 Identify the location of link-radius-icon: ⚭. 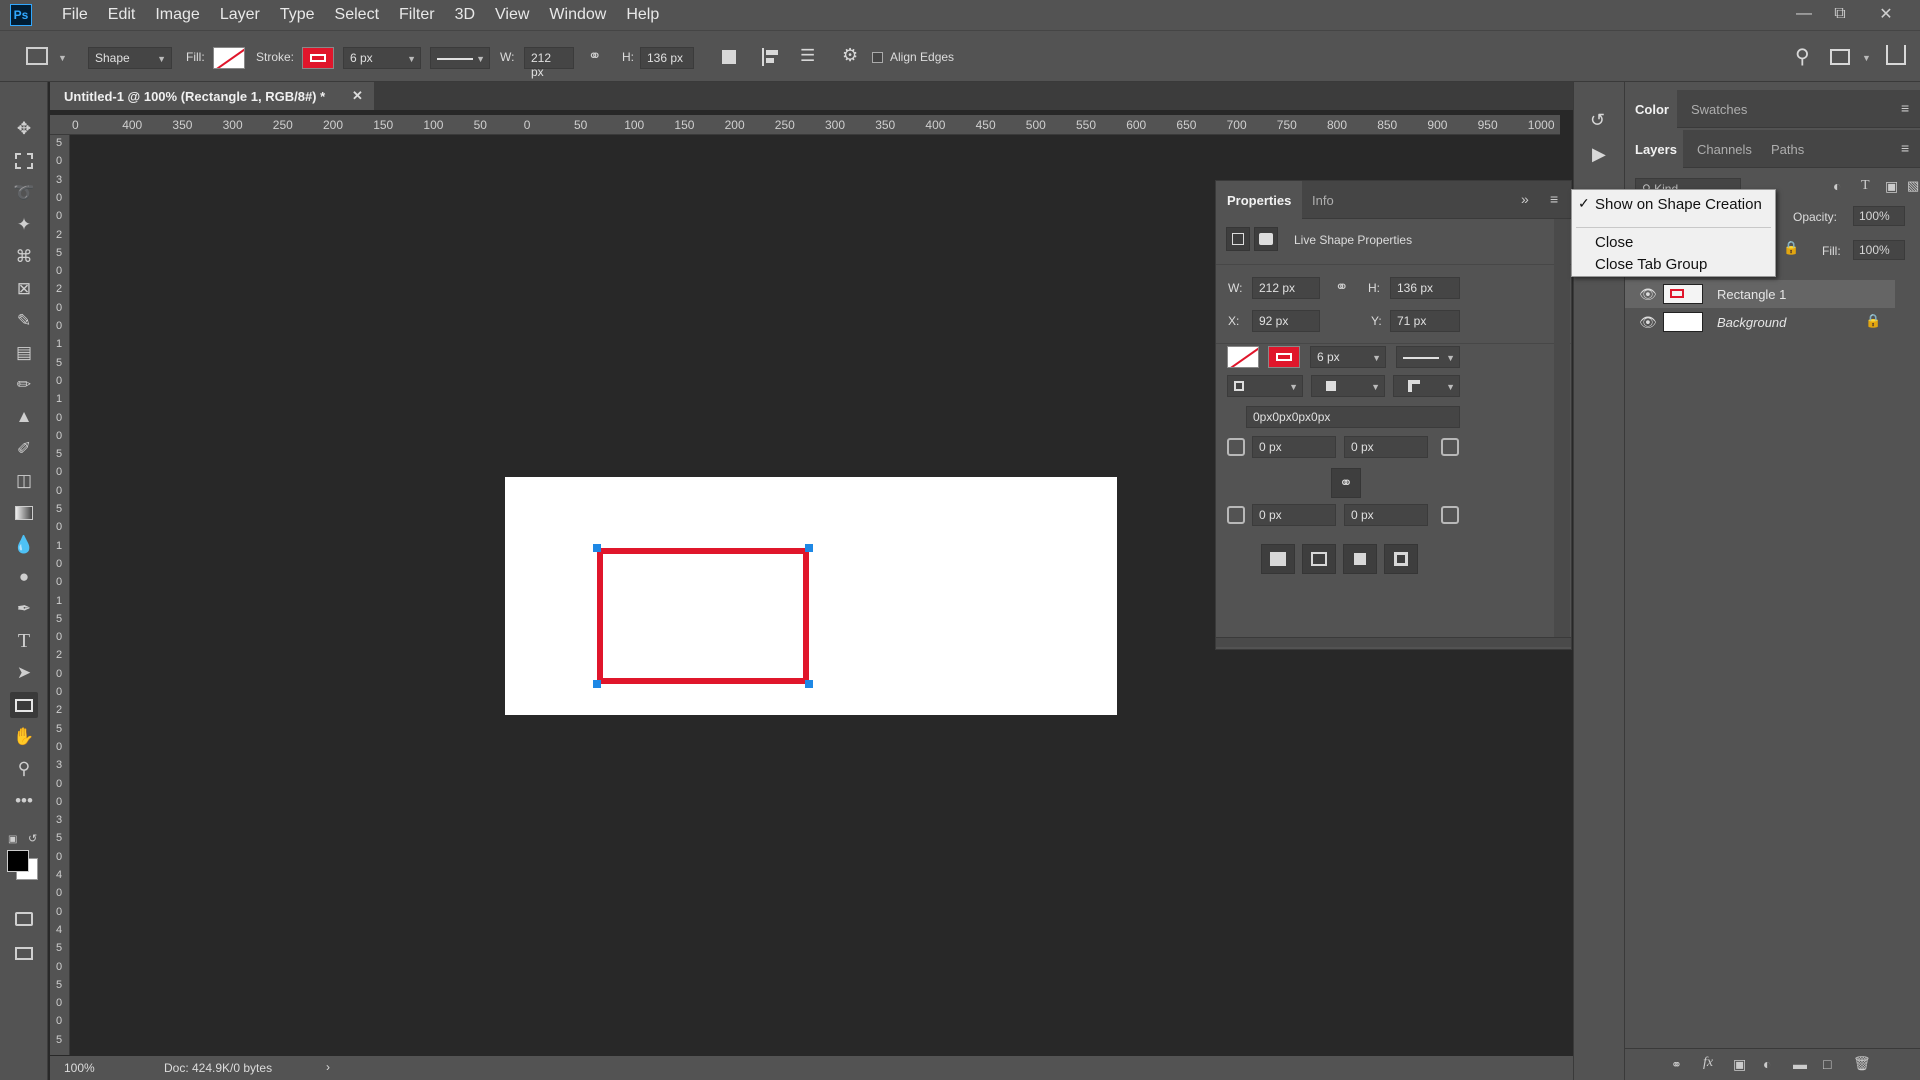
(1346, 483).